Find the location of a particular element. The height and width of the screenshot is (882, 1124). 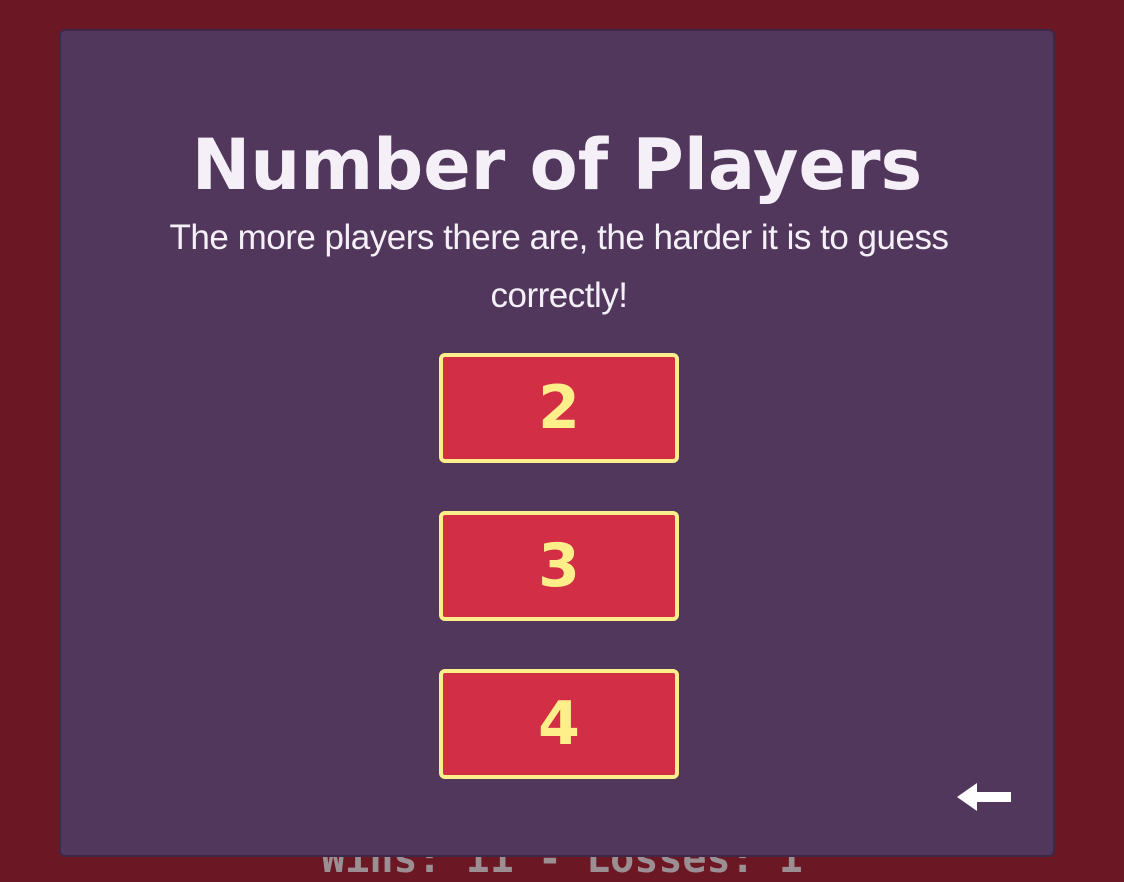

option-2-players-button: 2 is located at coordinates (559, 408).